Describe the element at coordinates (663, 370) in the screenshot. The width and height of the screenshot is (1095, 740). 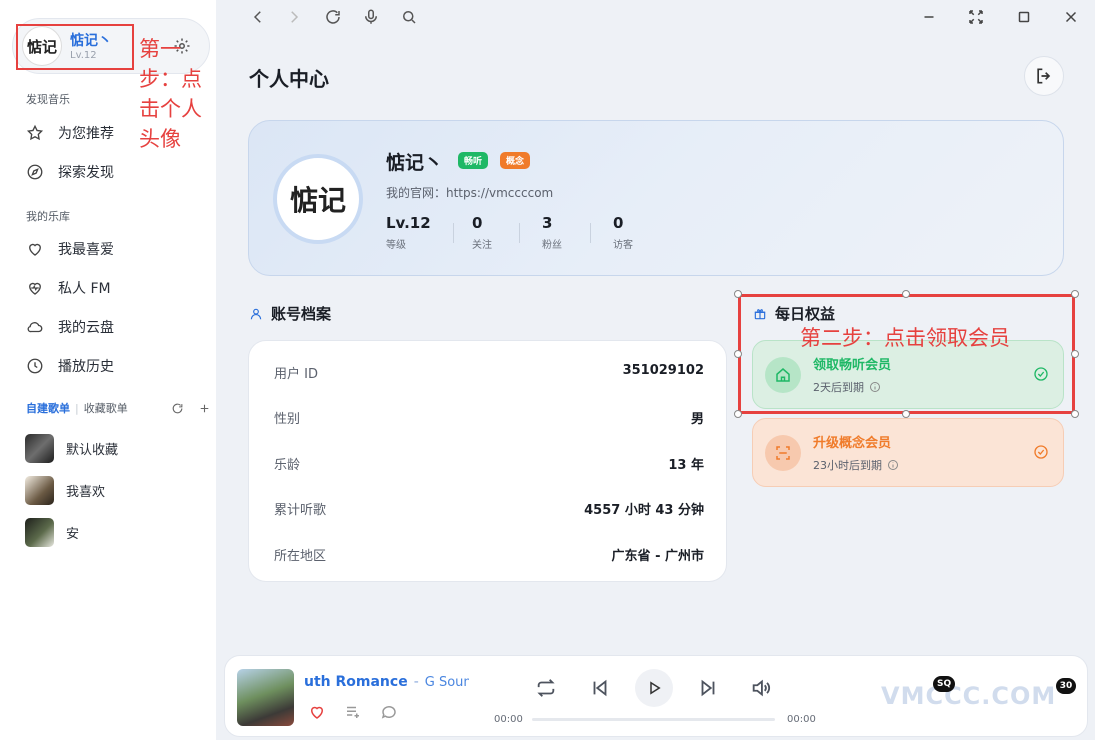
I see `account-row-value: 351029102` at that location.